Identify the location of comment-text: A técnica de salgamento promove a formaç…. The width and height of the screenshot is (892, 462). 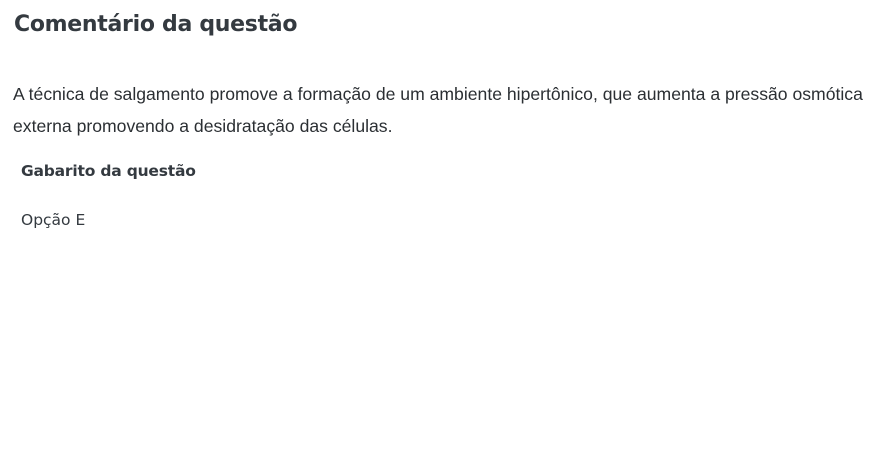
(438, 110).